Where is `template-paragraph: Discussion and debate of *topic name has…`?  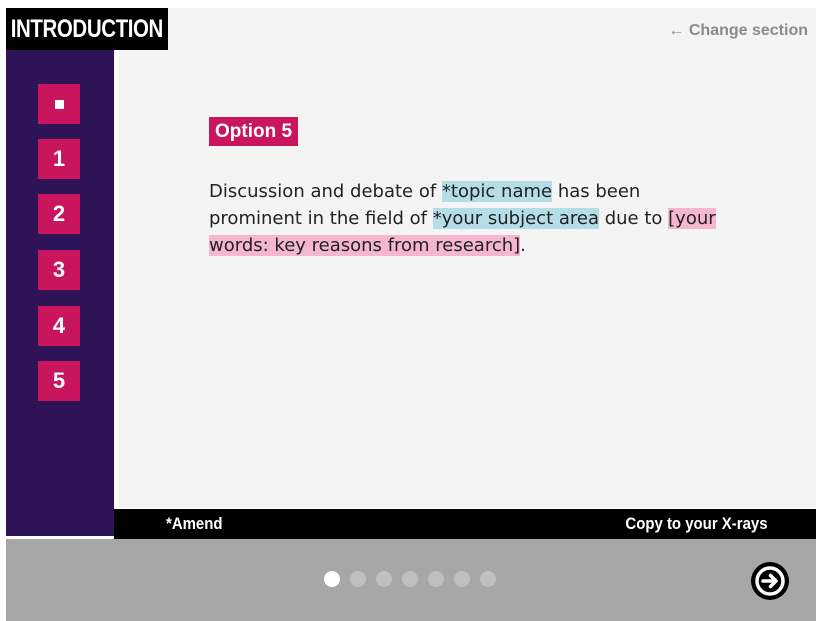 template-paragraph: Discussion and debate of *topic name has… is located at coordinates (469, 218).